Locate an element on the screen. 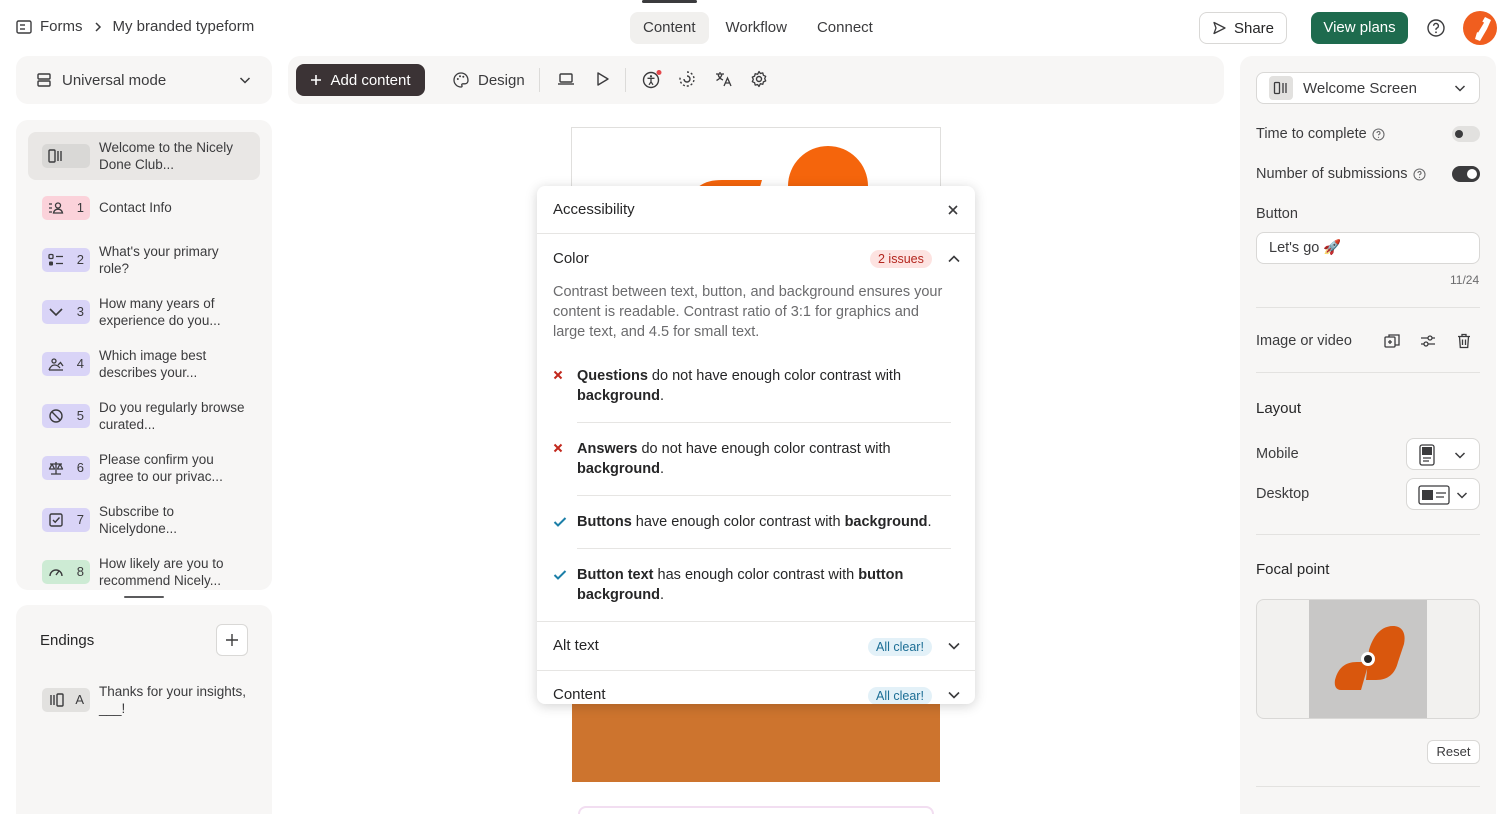  question-item-1: 1 Contact Info is located at coordinates (144, 208).